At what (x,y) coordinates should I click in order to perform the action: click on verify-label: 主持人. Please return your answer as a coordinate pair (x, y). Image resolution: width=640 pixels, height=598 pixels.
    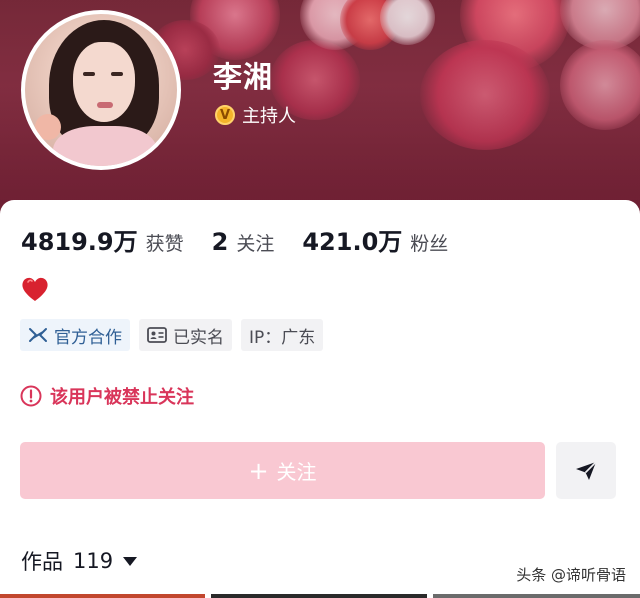
    Looking at the image, I should click on (269, 116).